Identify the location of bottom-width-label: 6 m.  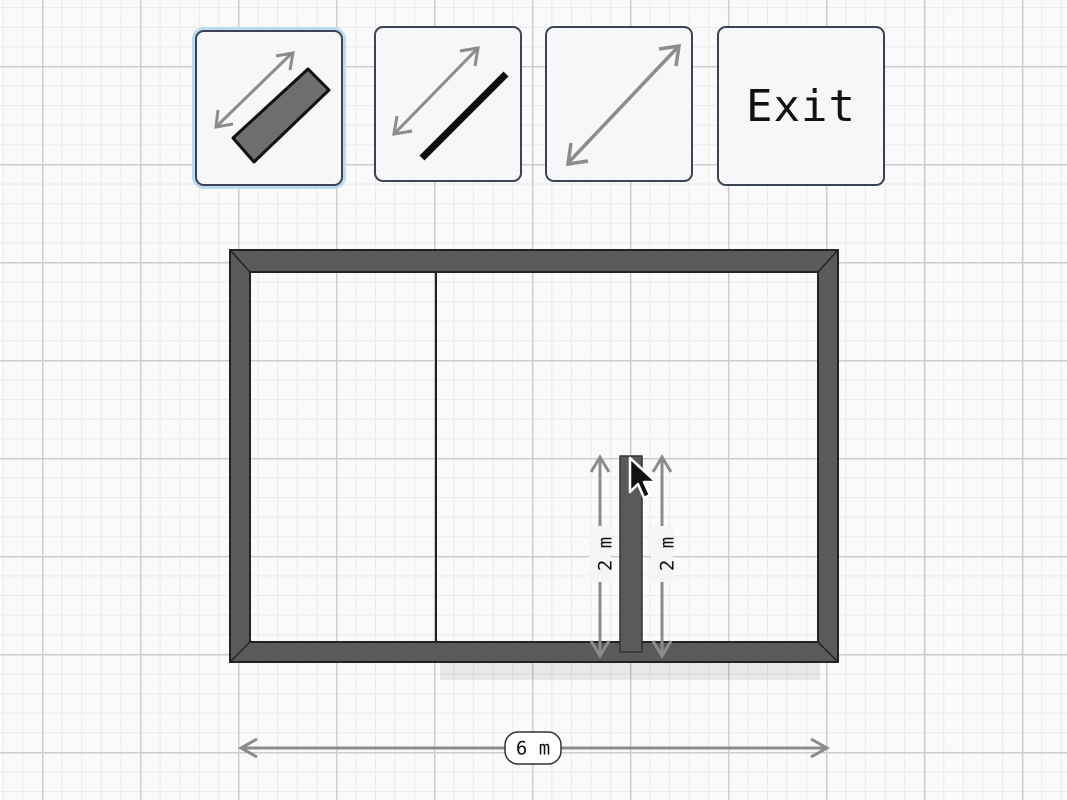
(533, 749).